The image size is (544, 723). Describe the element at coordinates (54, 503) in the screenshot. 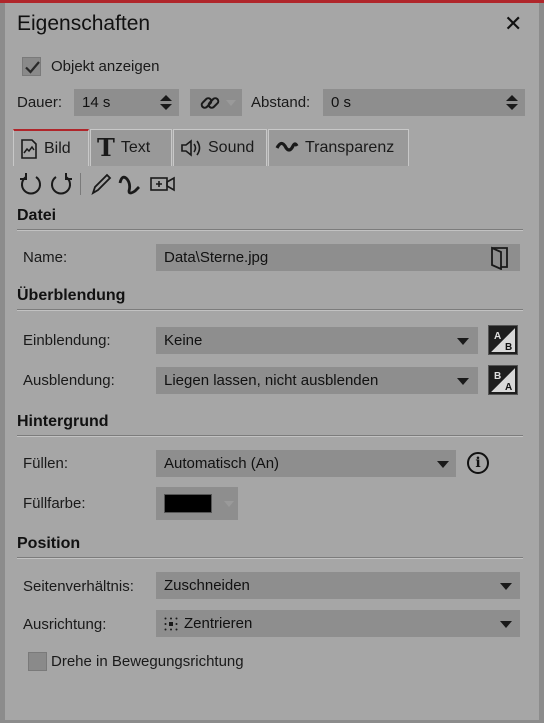

I see `fill-color-label: Füllfarbe:` at that location.